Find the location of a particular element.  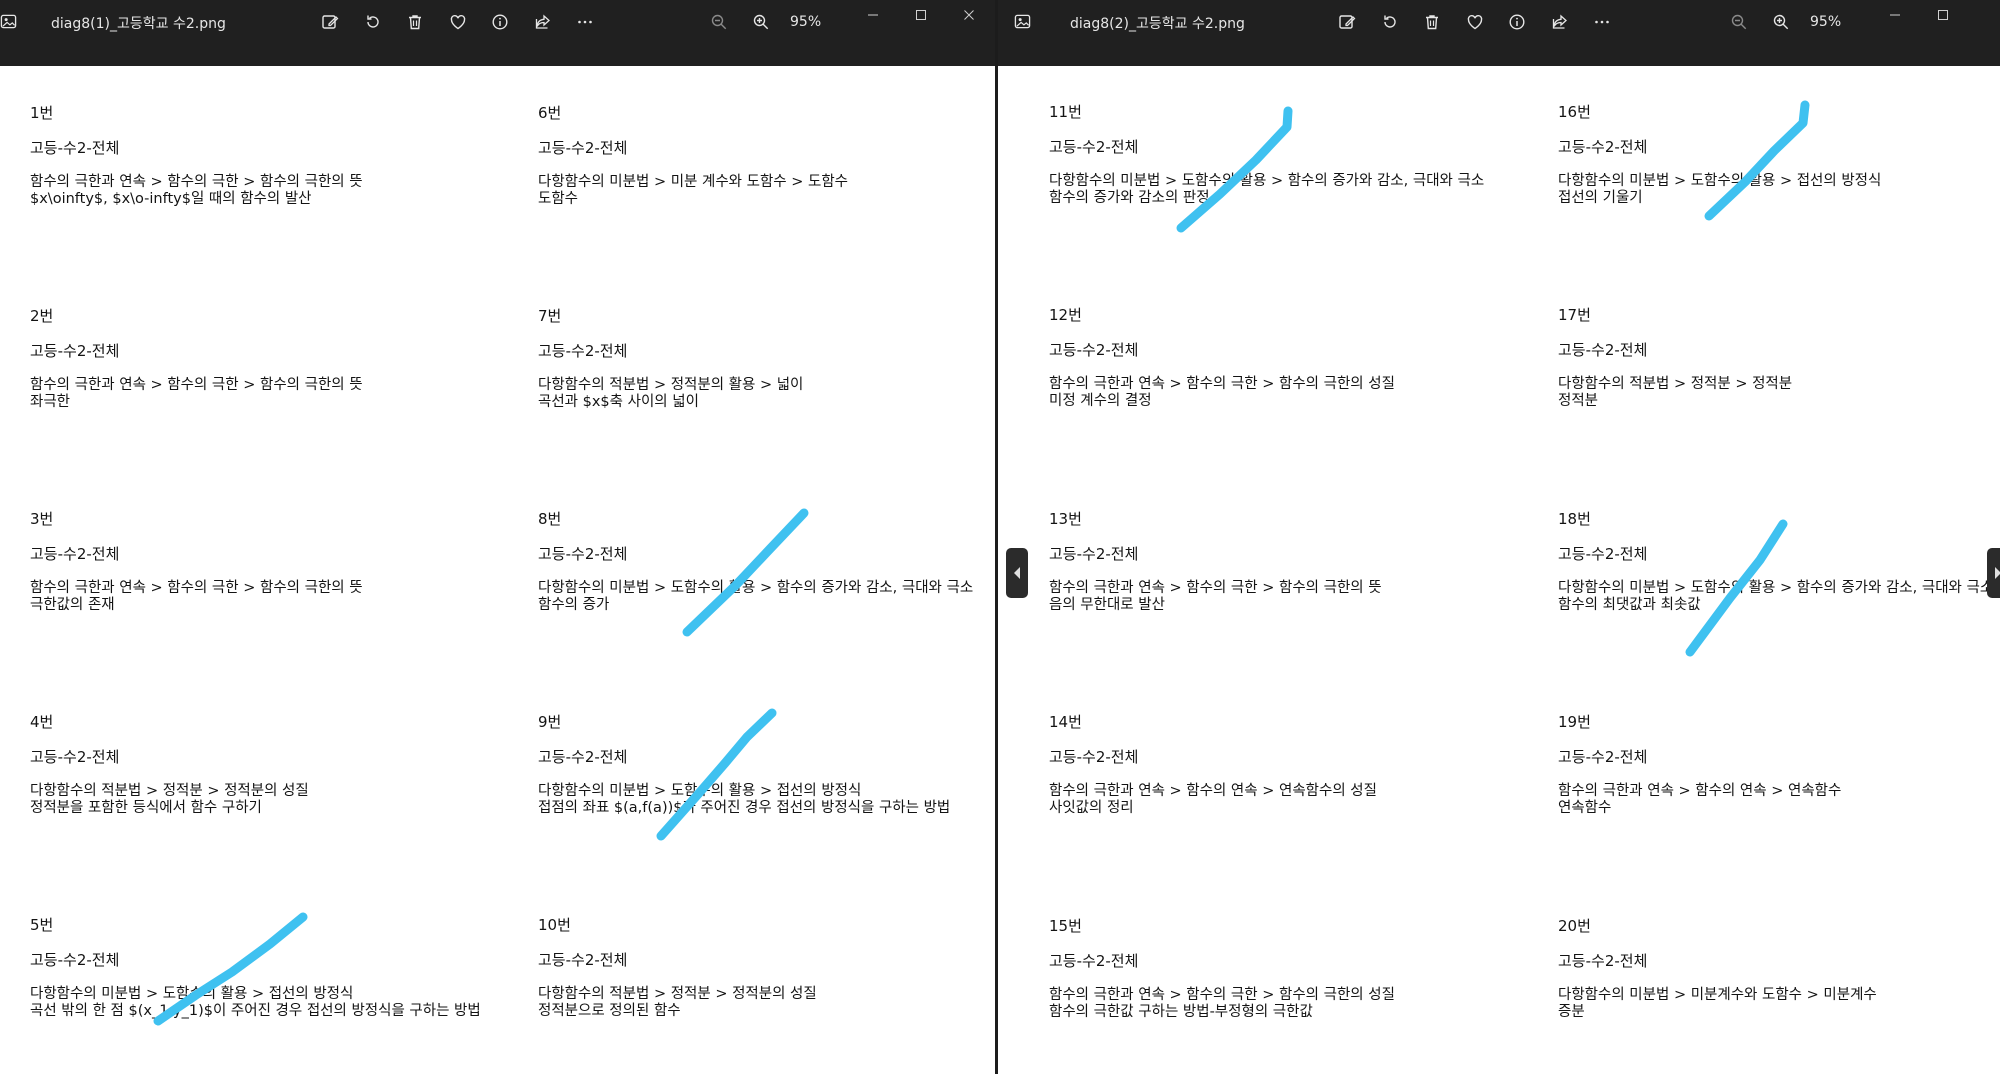

question-category: 다항함수의 적분법 > 정적분의 활용 > 넓이 is located at coordinates (671, 385).